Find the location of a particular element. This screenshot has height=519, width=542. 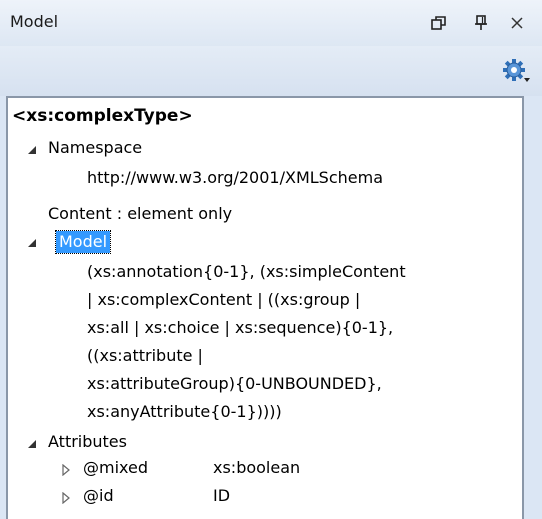

attribute-name: @mixed is located at coordinates (115, 467).